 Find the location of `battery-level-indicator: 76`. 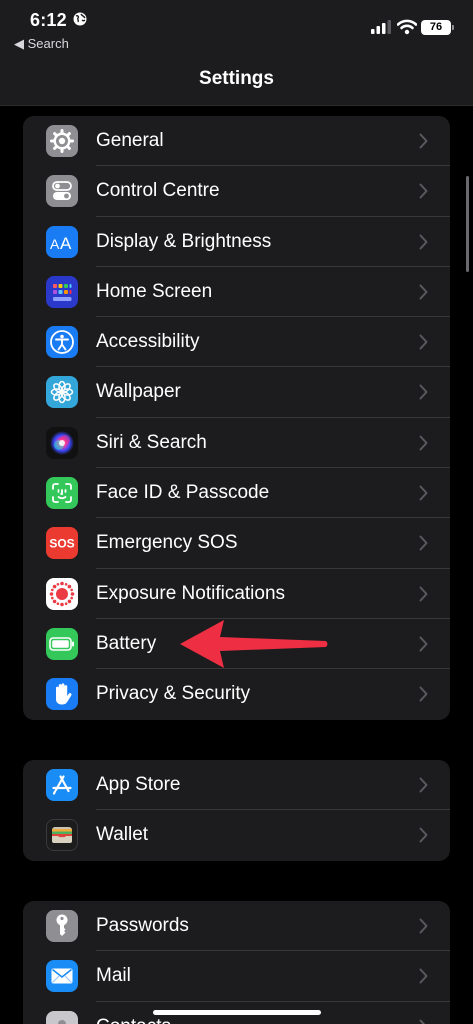

battery-level-indicator: 76 is located at coordinates (437, 27).